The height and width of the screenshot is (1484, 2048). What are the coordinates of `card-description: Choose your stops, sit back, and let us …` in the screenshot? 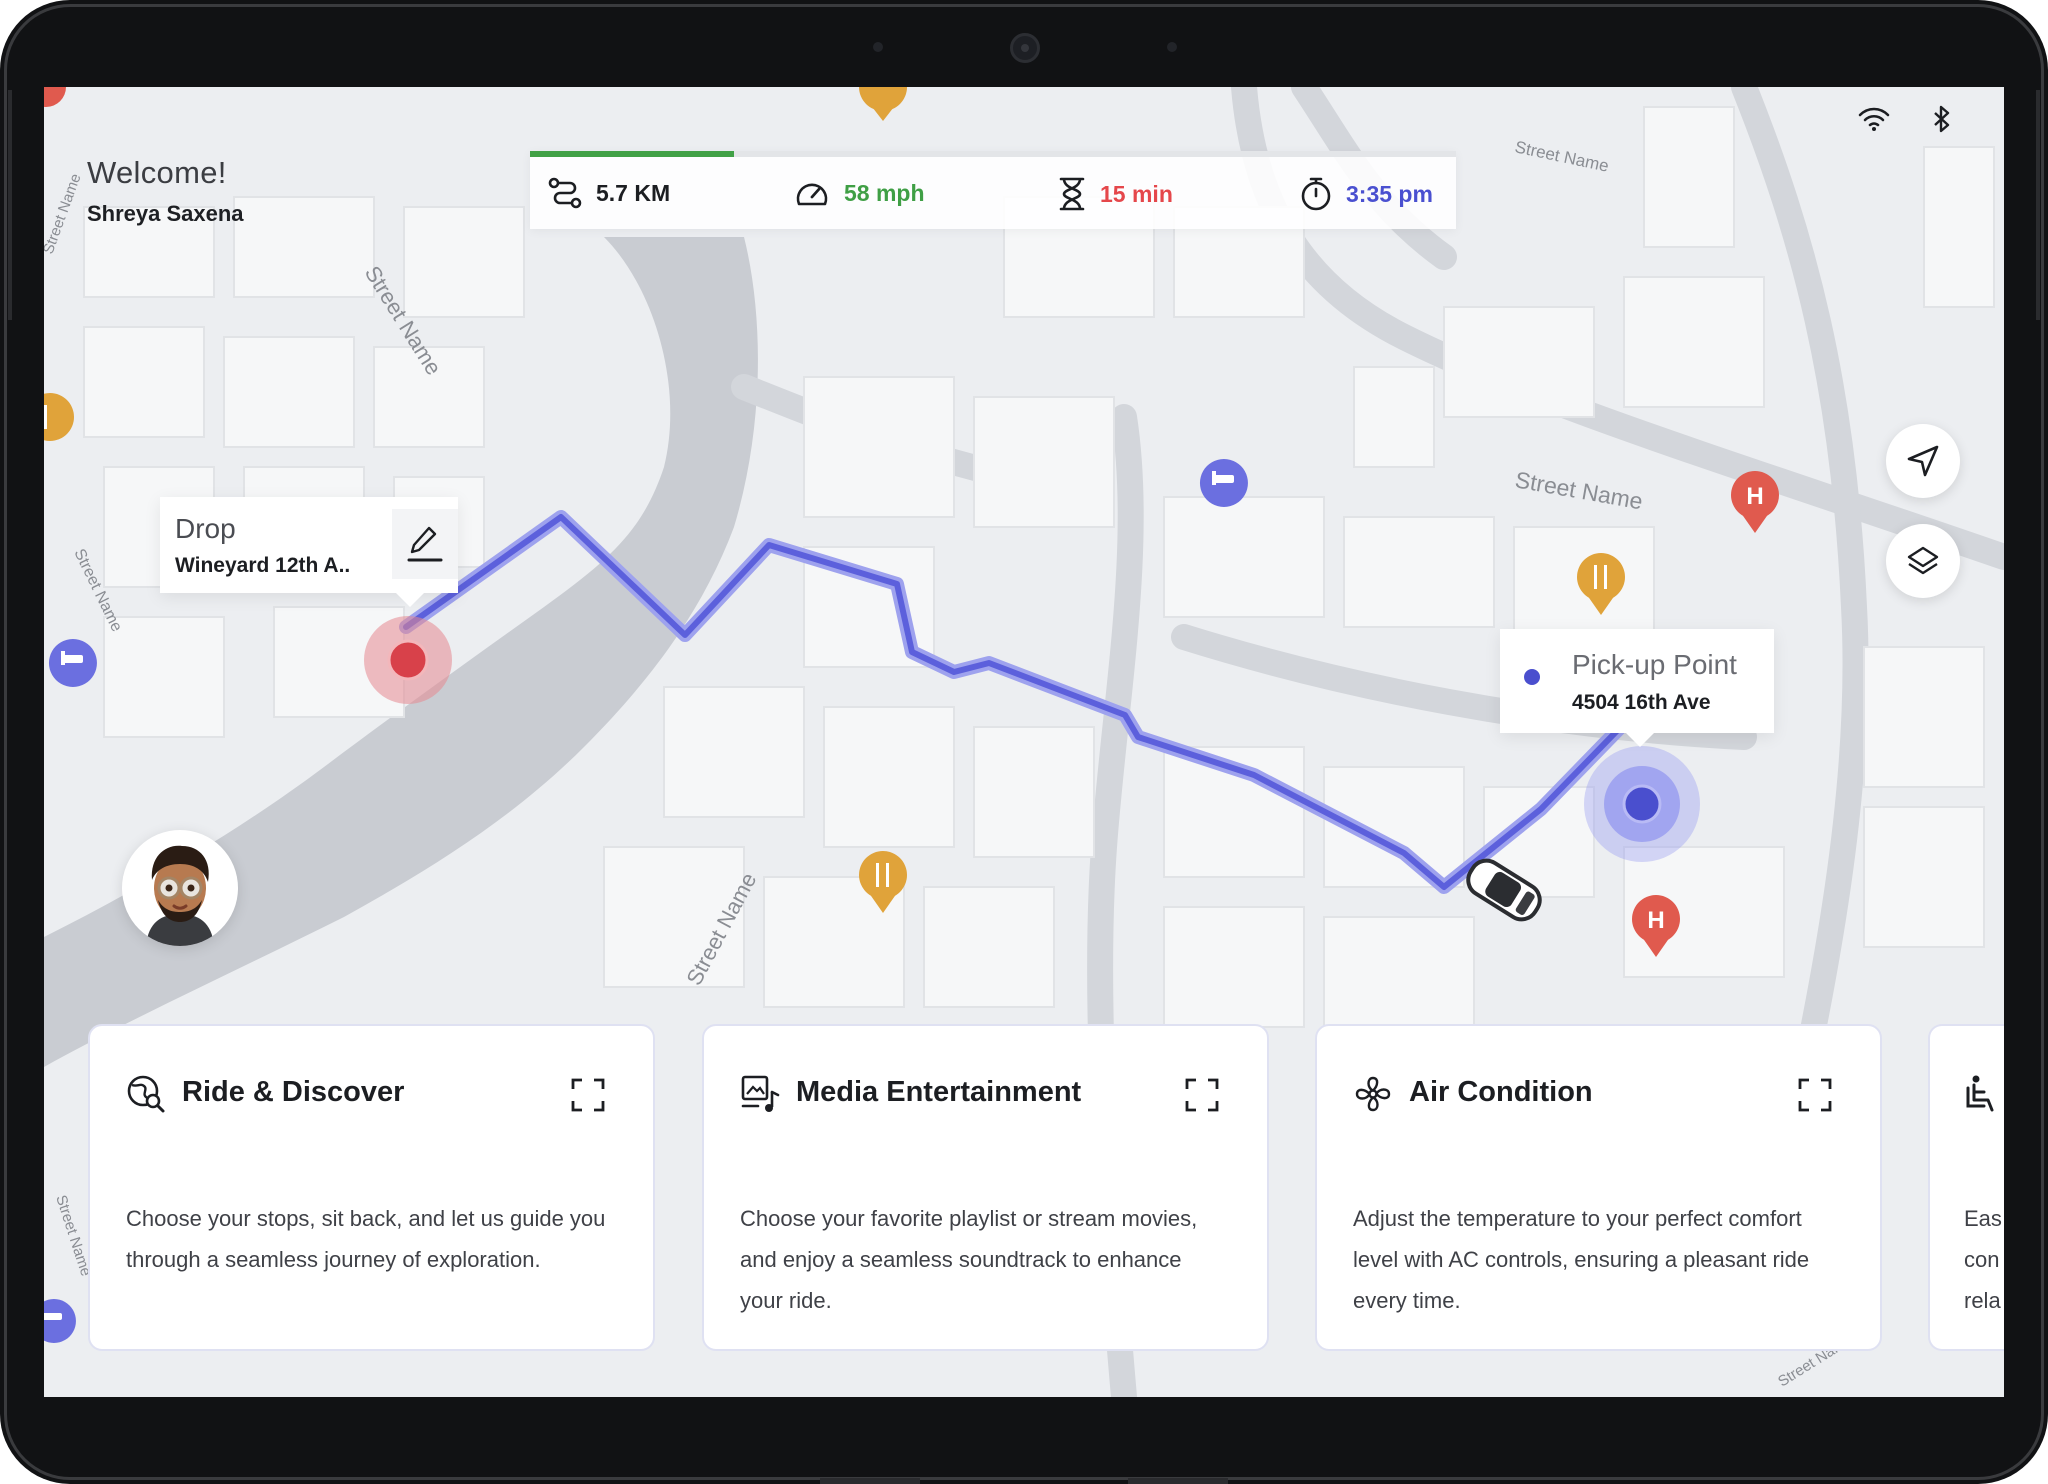 It's located at (366, 1239).